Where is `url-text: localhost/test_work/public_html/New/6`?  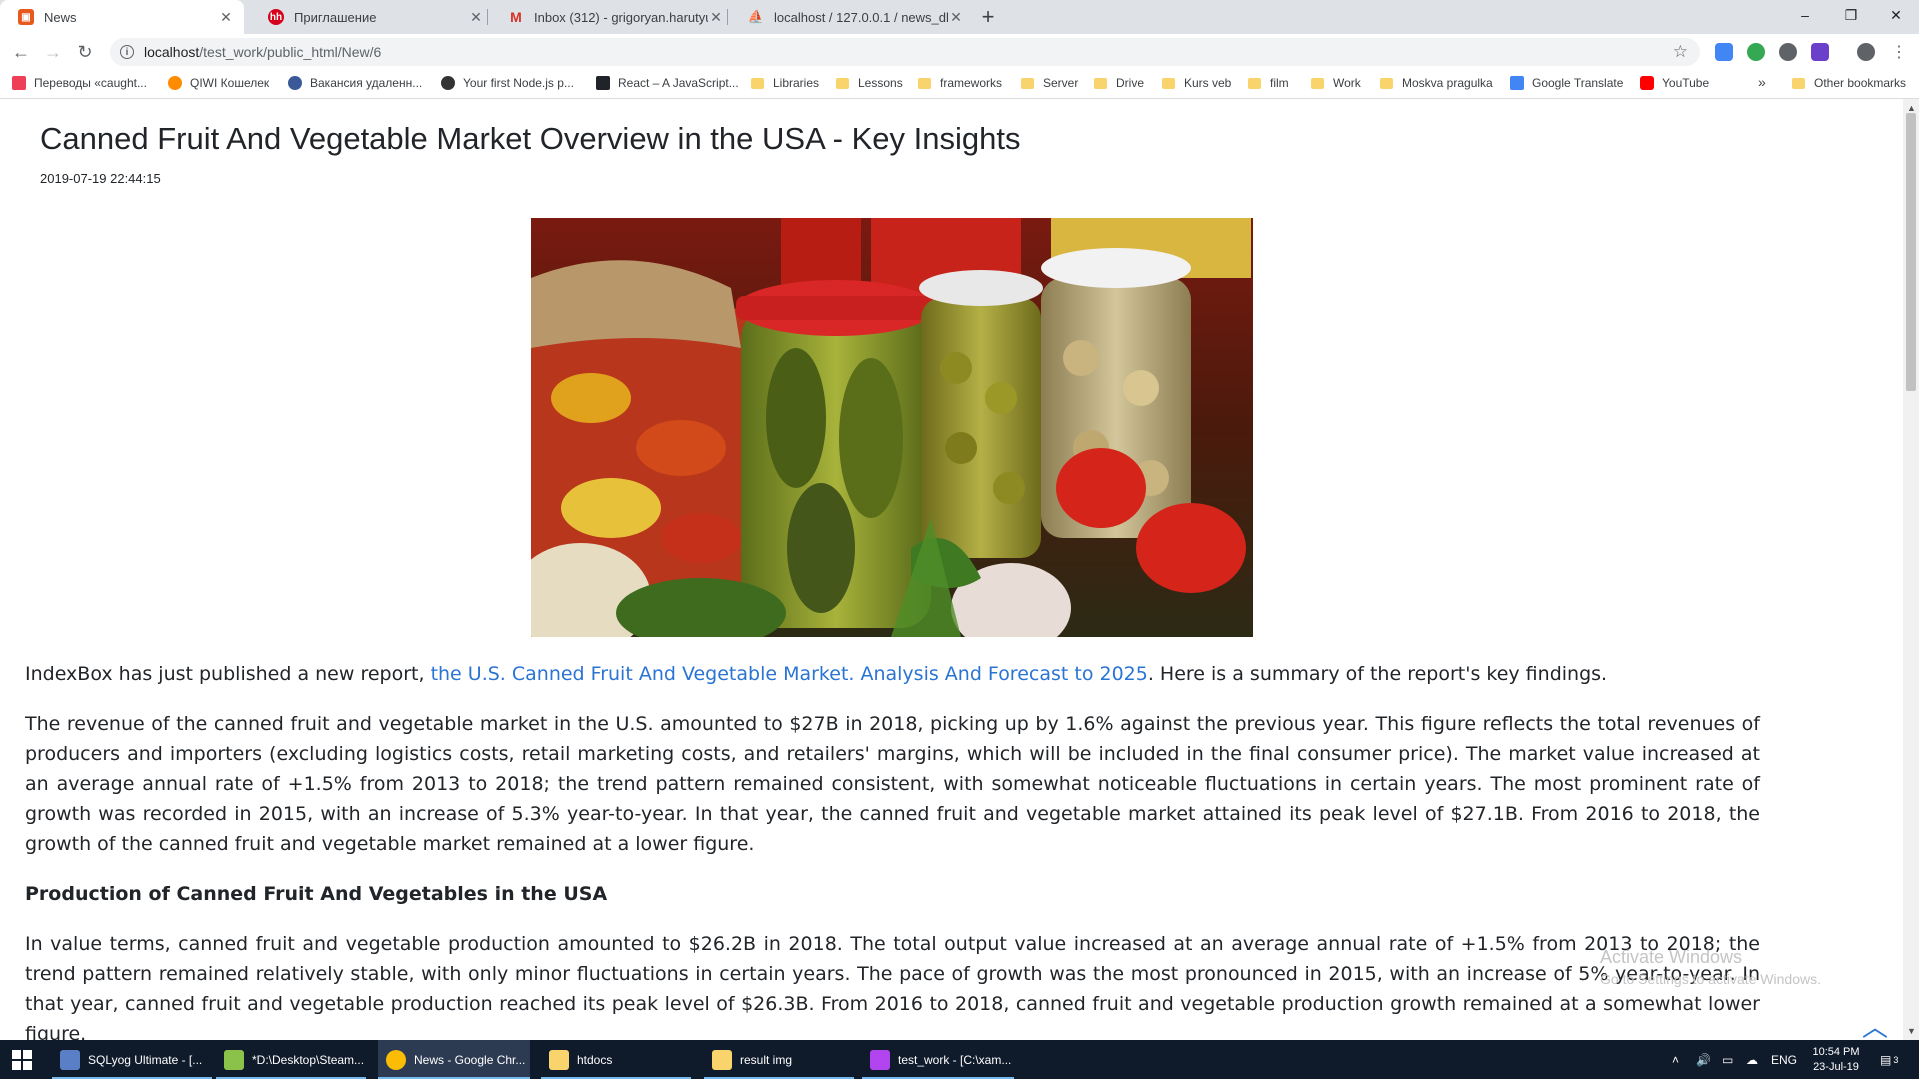
url-text: localhost/test_work/public_html/New/6 is located at coordinates (262, 52).